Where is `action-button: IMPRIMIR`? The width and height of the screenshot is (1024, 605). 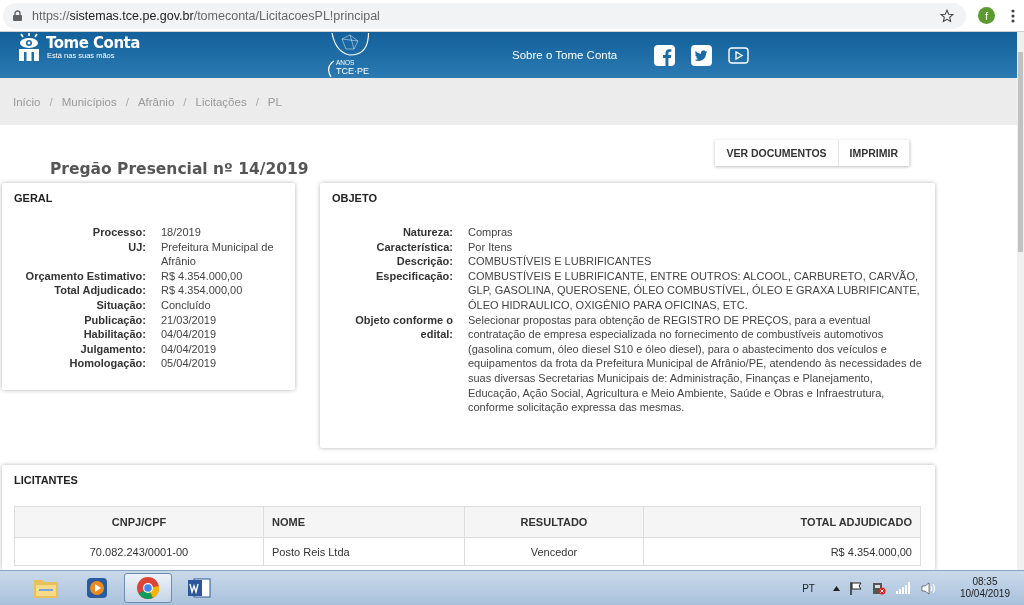 action-button: IMPRIMIR is located at coordinates (874, 153).